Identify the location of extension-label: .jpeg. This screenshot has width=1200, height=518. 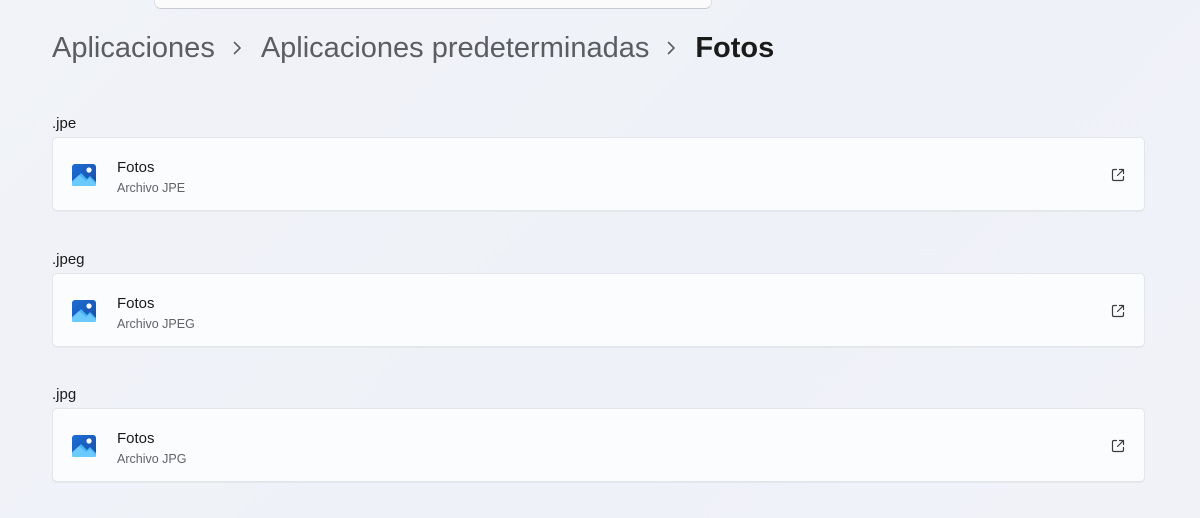
(68, 259).